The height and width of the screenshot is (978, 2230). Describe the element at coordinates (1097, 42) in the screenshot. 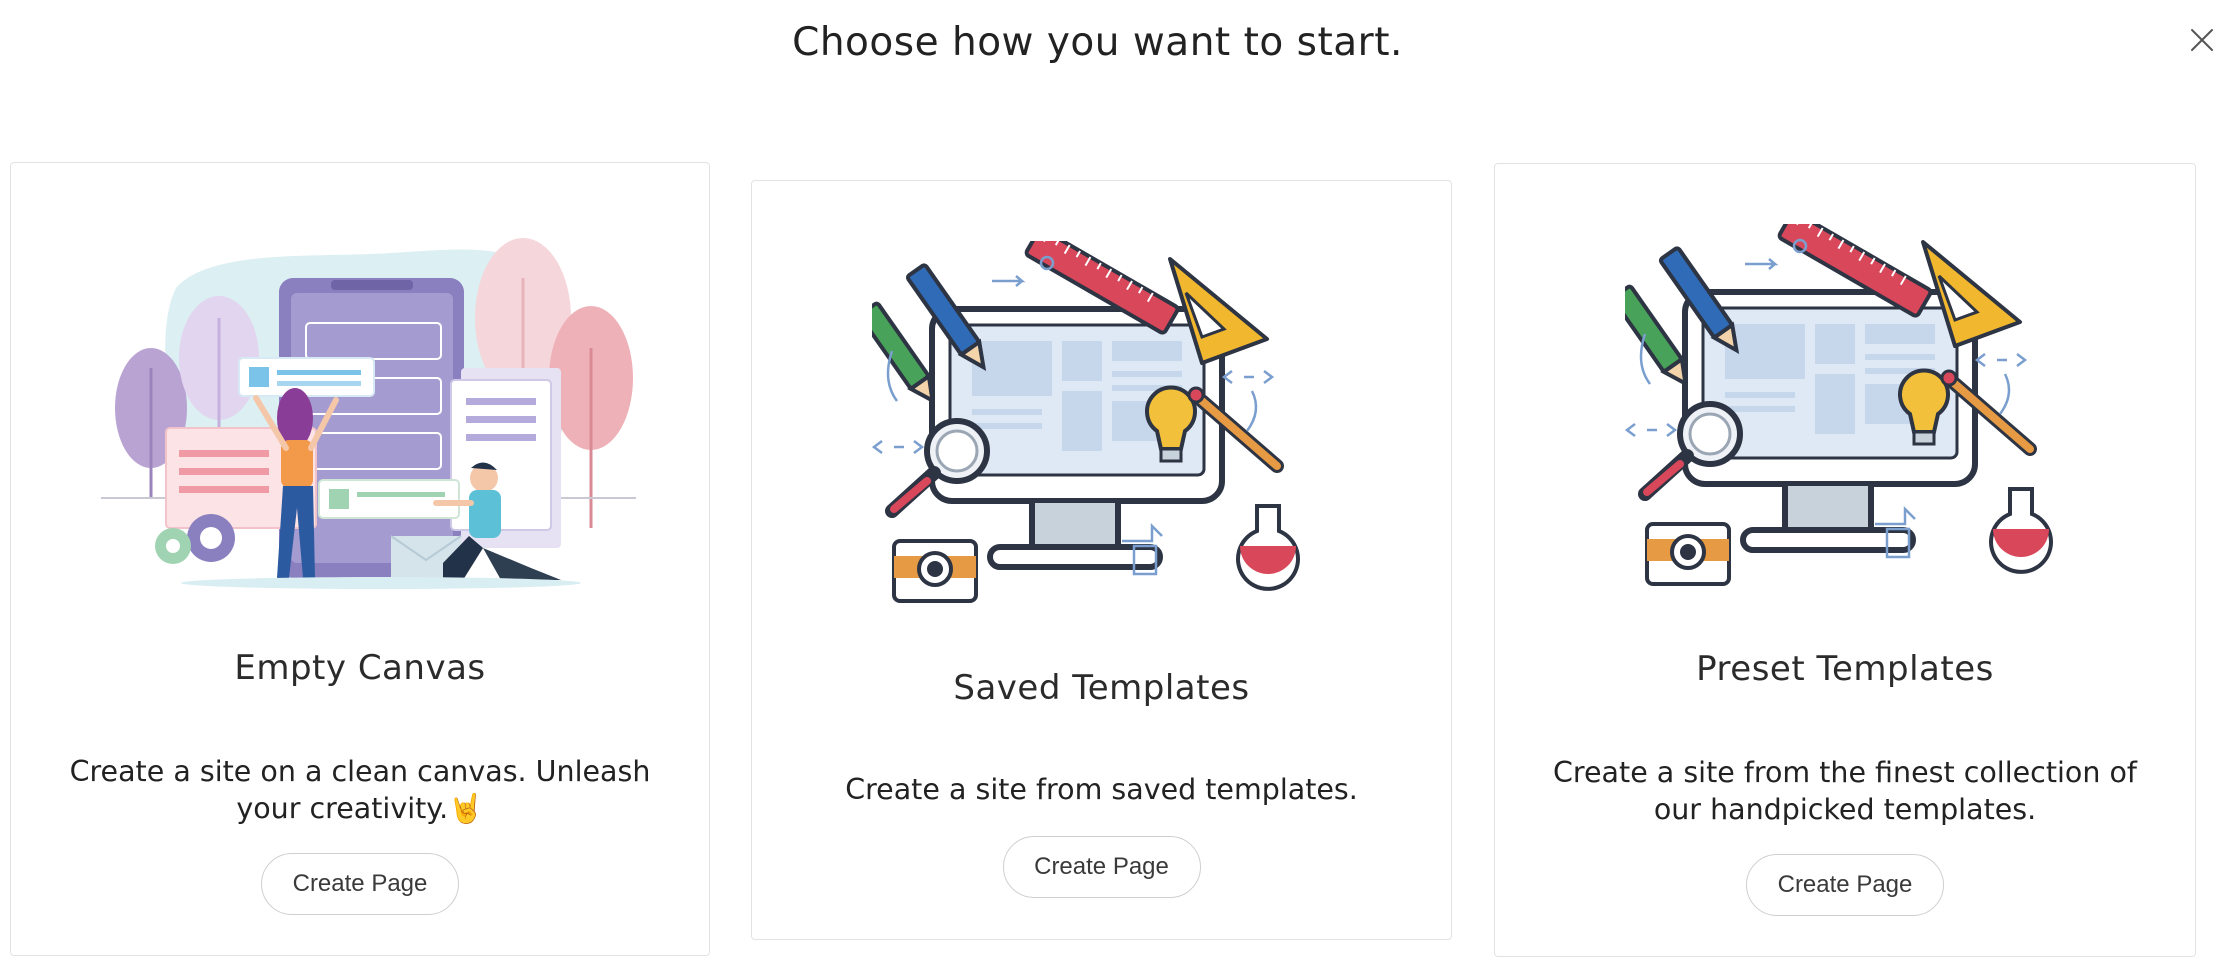

I see `page-title: Choose how you want to start.` at that location.